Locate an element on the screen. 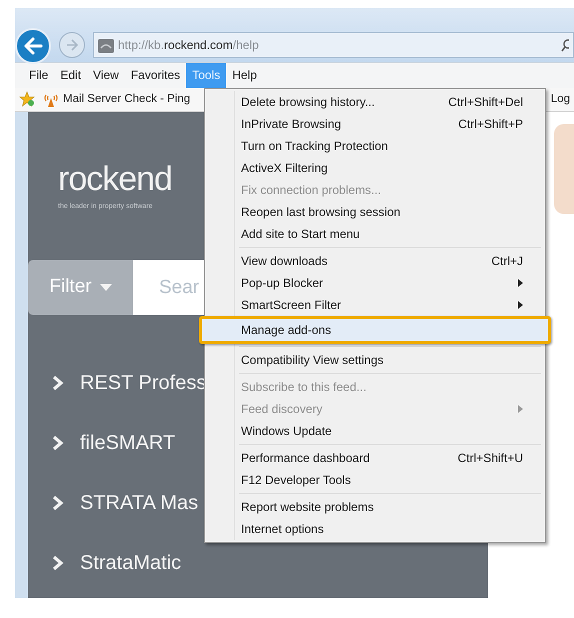 This screenshot has width=574, height=618. menu-bar-item: Favorites is located at coordinates (155, 75).